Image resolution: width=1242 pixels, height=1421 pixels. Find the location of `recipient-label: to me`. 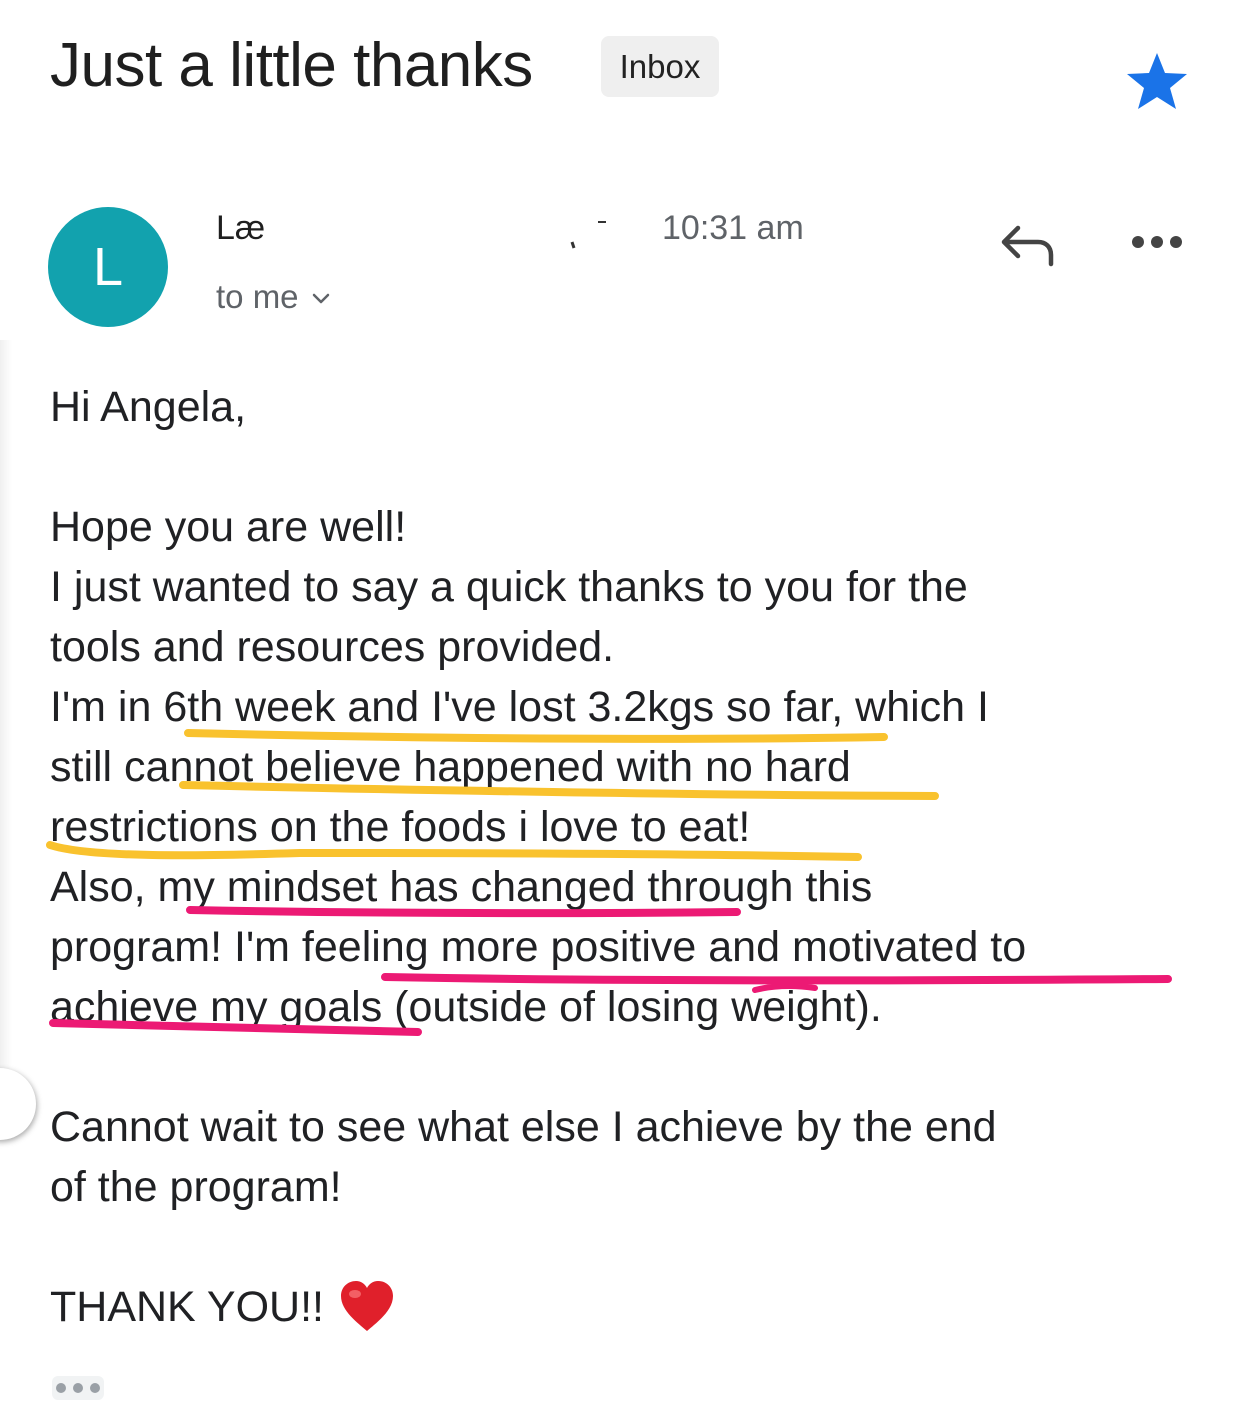

recipient-label: to me is located at coordinates (257, 296).